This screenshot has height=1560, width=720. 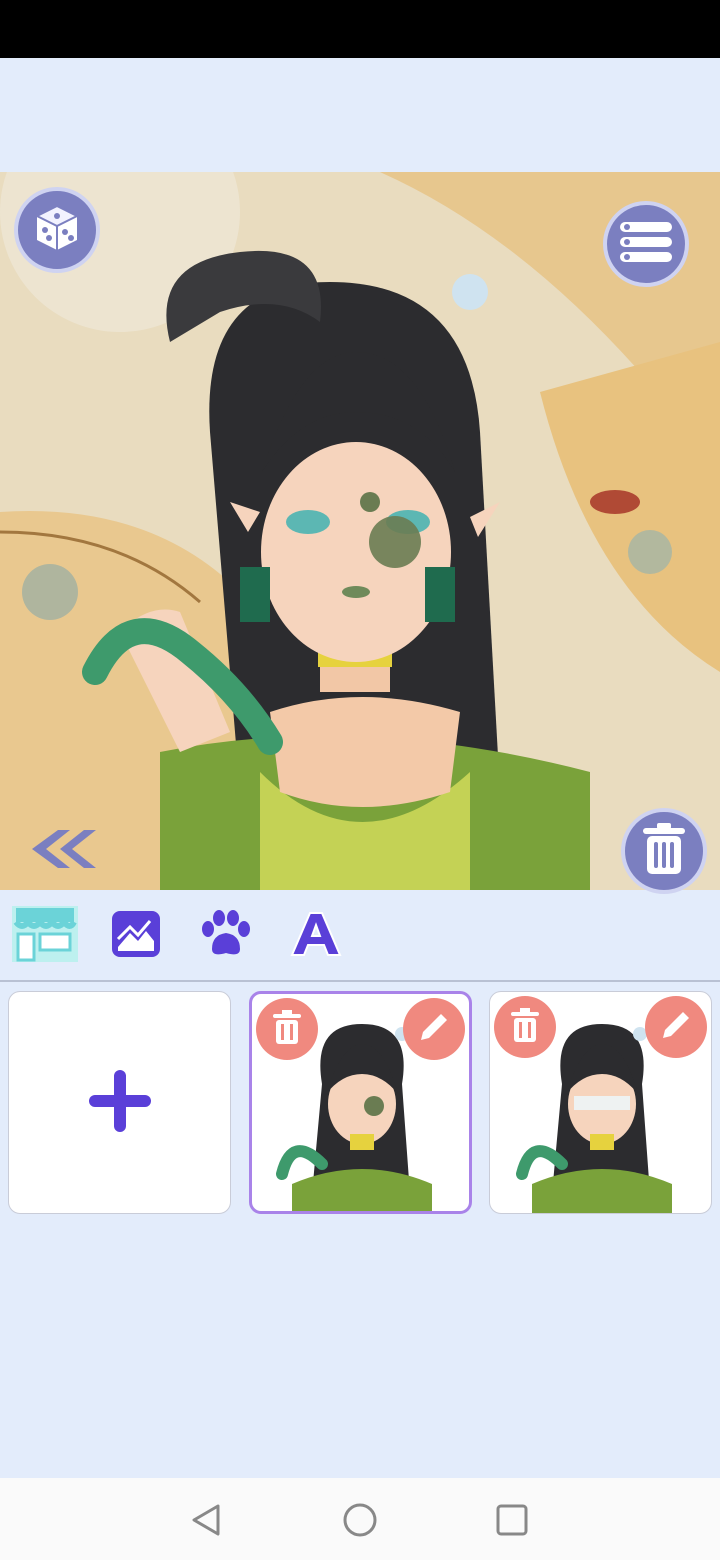 I want to click on letter-a-icon, so click(x=316, y=936).